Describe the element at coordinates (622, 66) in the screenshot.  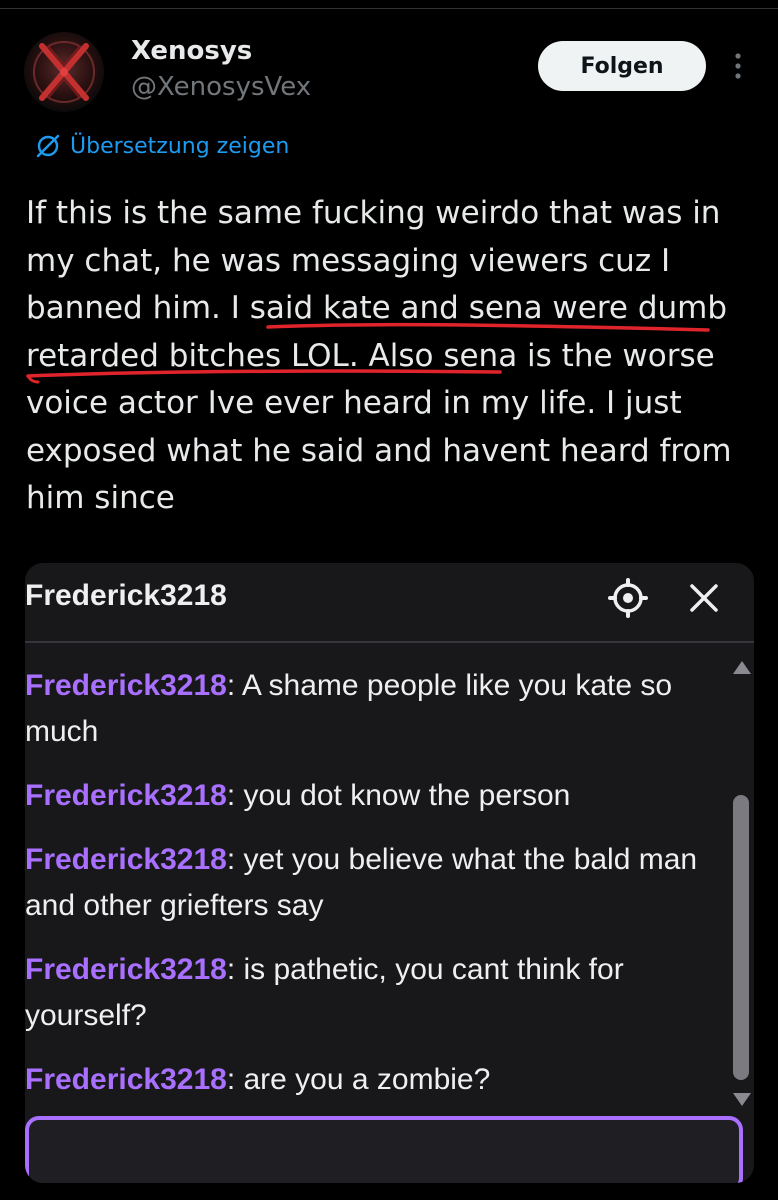
I see `follow-button: Folgen` at that location.